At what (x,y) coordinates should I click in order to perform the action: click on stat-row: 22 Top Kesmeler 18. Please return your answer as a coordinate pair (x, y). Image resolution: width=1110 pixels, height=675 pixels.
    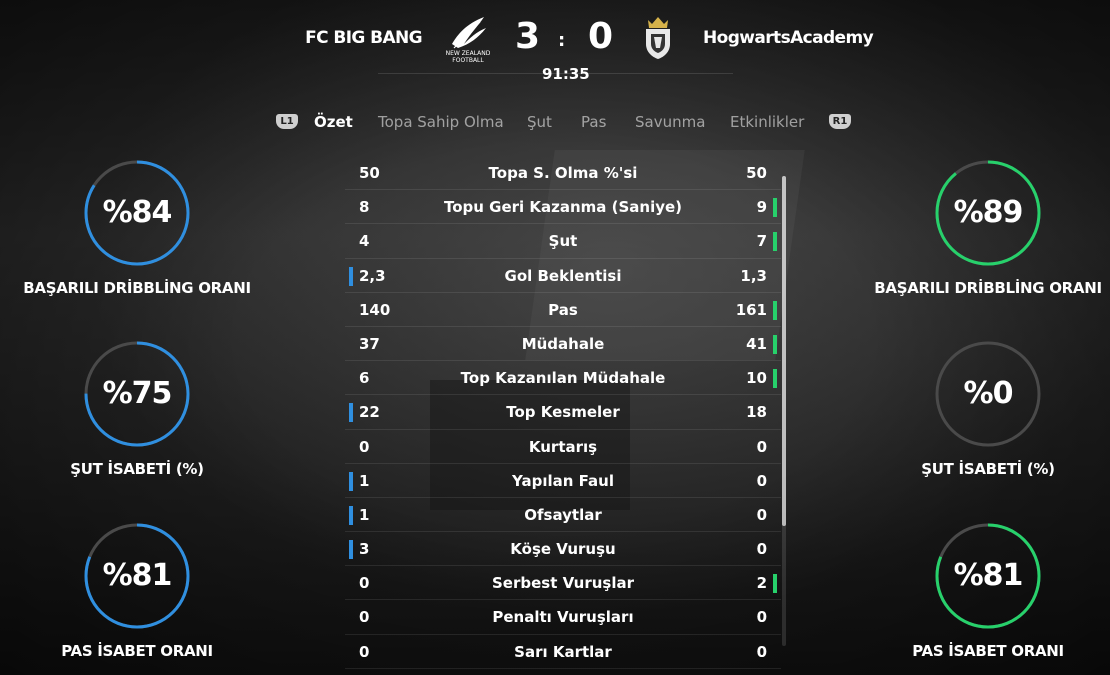
    Looking at the image, I should click on (563, 412).